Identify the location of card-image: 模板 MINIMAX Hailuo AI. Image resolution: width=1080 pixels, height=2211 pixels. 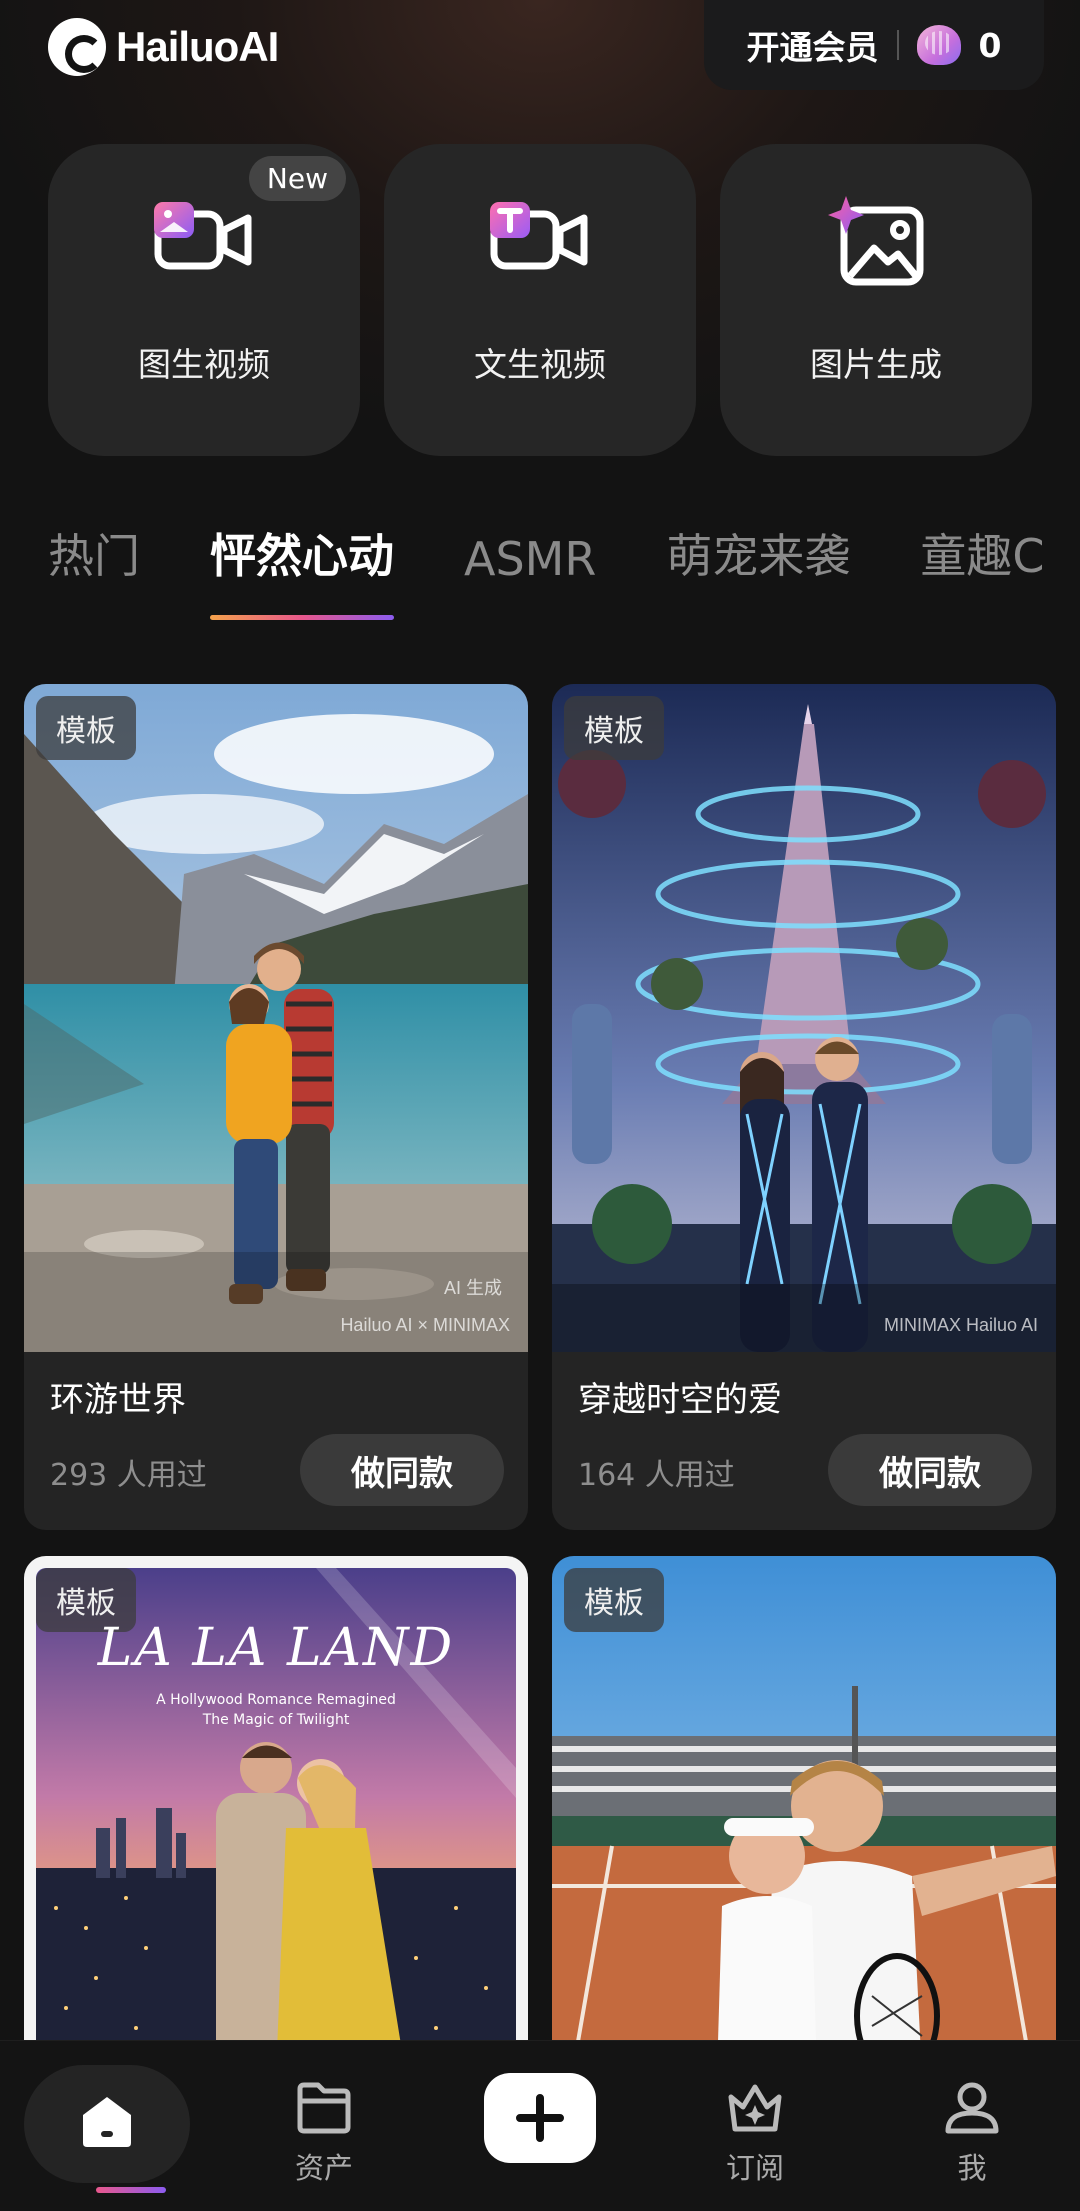
(804, 1018).